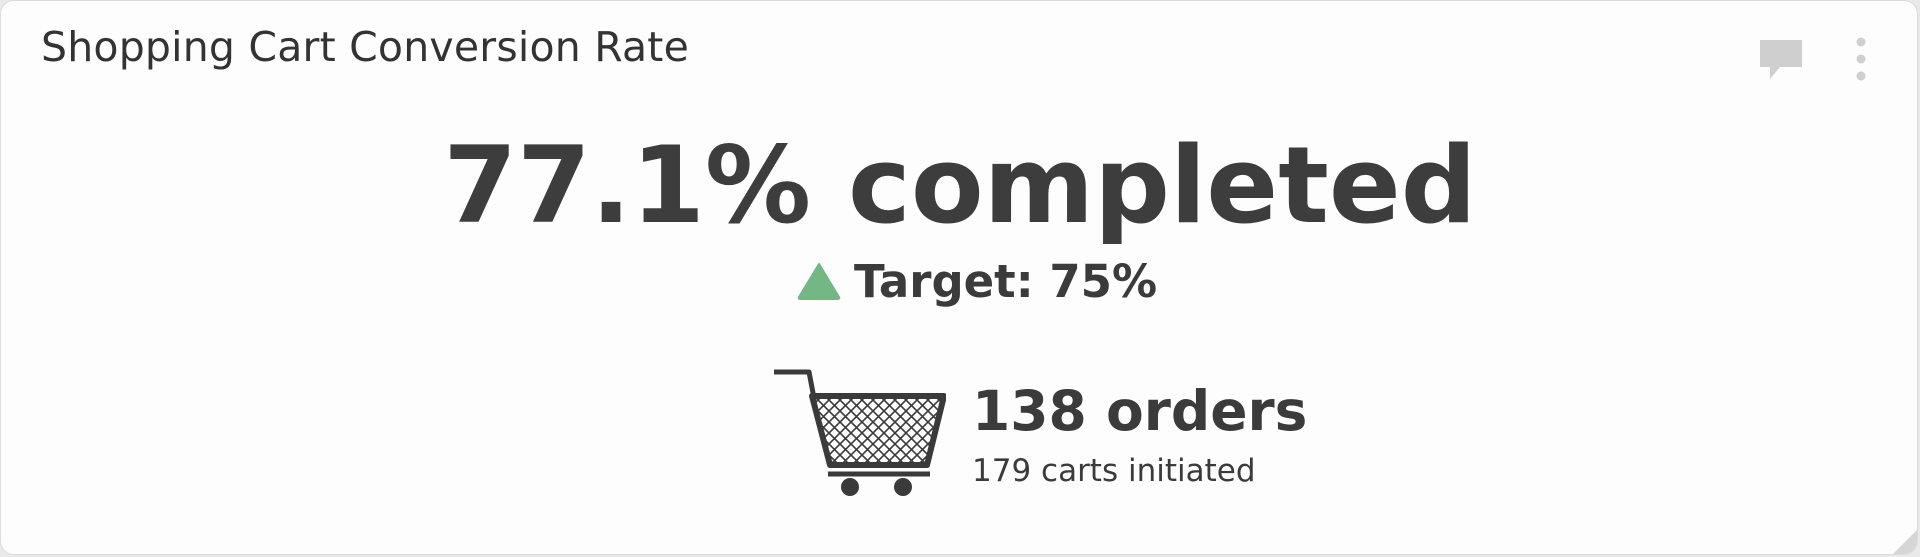 The height and width of the screenshot is (557, 1920). I want to click on orders-count: 138 orders, so click(1140, 411).